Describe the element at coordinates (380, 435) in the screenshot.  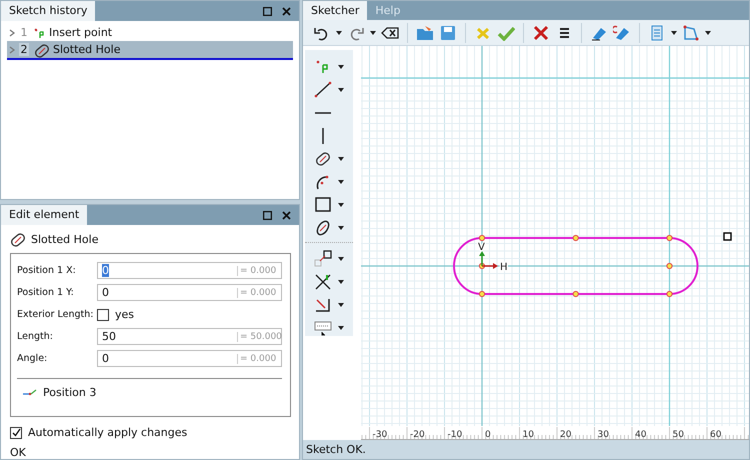
I see `ruler-label: -30` at that location.